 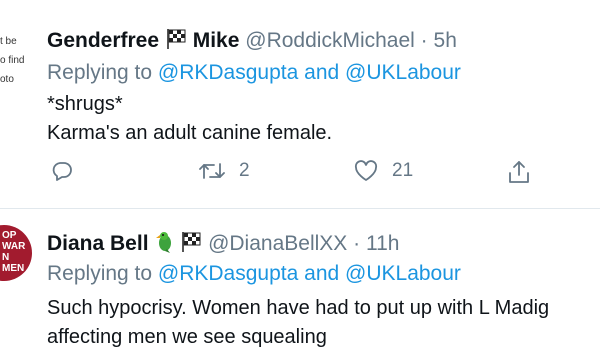 I want to click on retweet-count: 2, so click(x=244, y=170).